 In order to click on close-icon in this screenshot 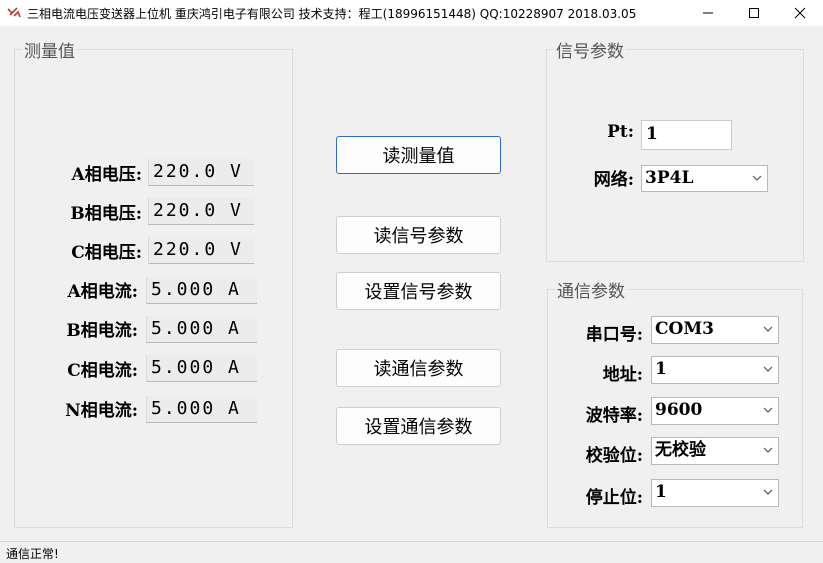, I will do `click(800, 13)`.